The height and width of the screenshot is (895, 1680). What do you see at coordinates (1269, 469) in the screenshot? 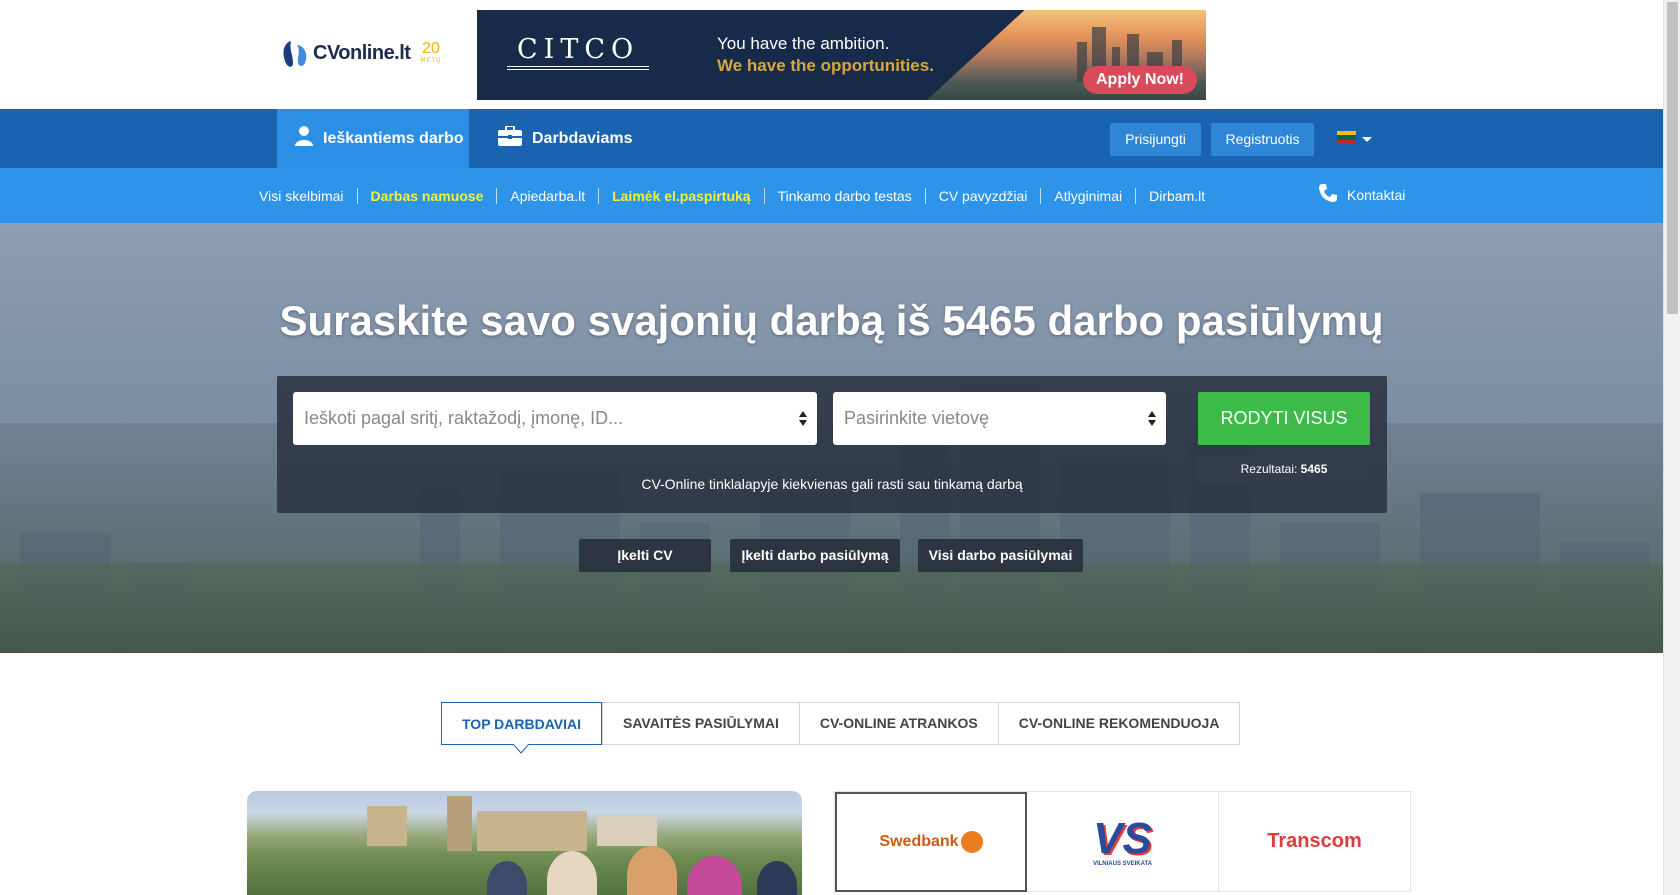
I see `results-label: Rezultatai:` at bounding box center [1269, 469].